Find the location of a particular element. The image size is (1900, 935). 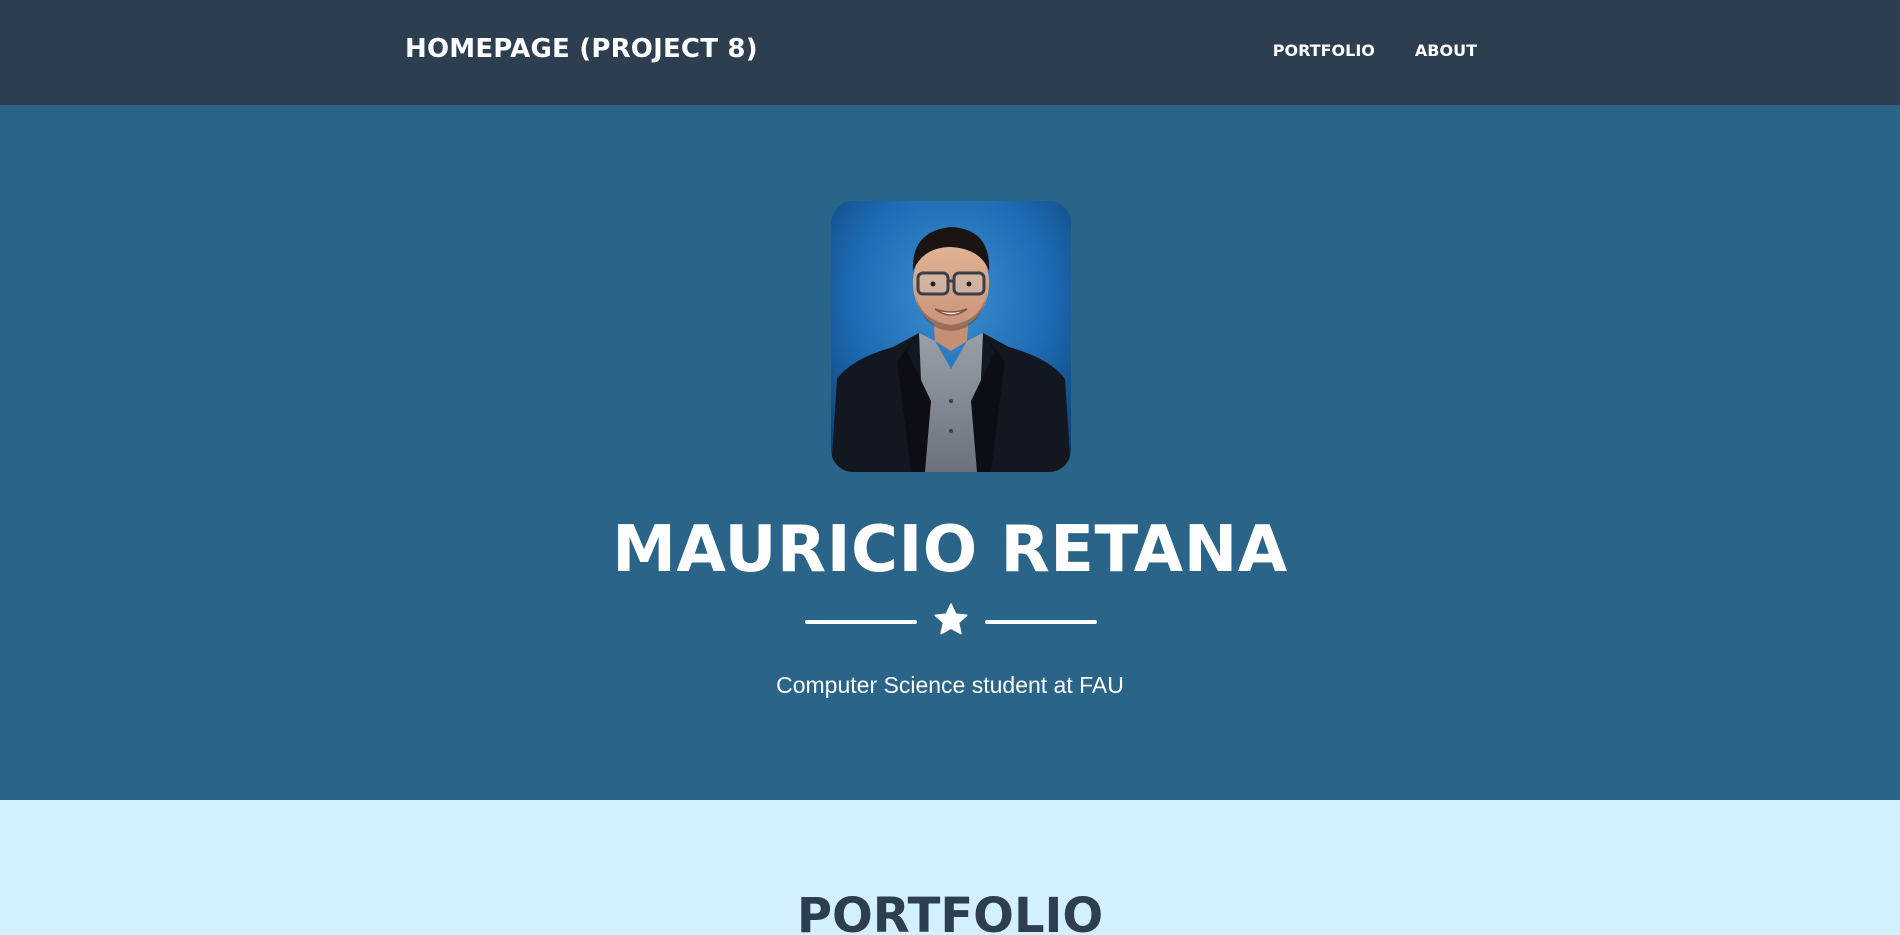

navbar-brand: HOMEPAGE (PROJECT 8) is located at coordinates (581, 49).